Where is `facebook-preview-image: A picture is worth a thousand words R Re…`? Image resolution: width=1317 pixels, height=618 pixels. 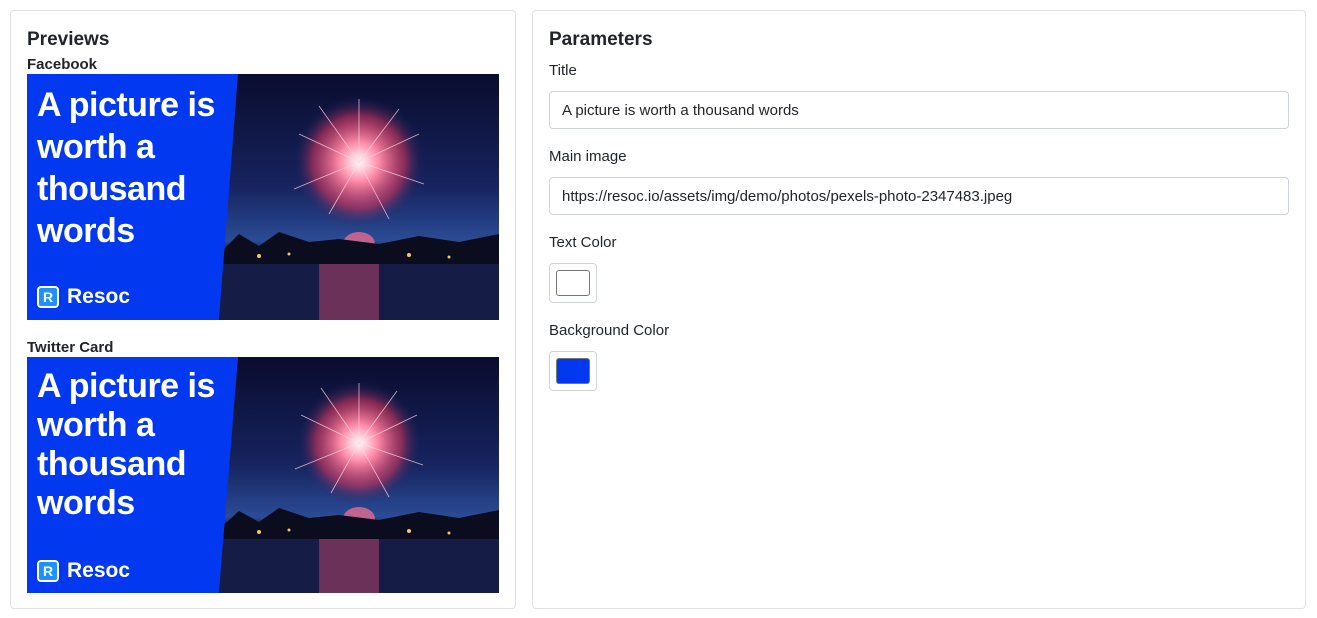 facebook-preview-image: A picture is worth a thousand words R Re… is located at coordinates (263, 197).